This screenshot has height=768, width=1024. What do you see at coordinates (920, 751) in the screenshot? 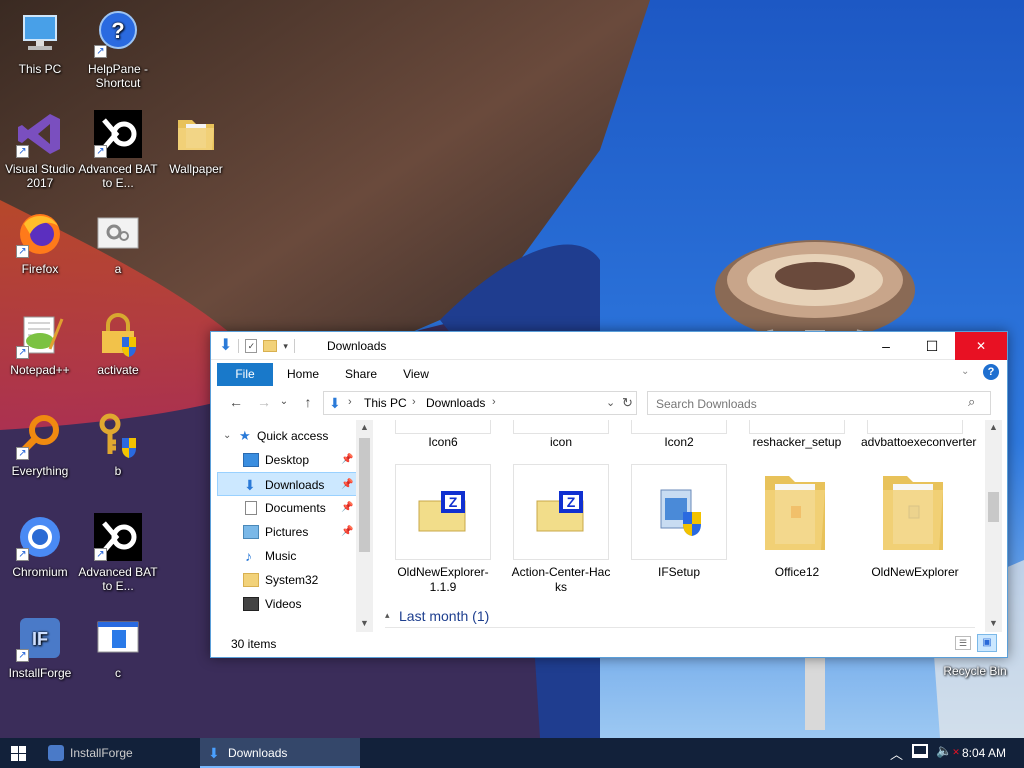
I see `network-icon` at bounding box center [920, 751].